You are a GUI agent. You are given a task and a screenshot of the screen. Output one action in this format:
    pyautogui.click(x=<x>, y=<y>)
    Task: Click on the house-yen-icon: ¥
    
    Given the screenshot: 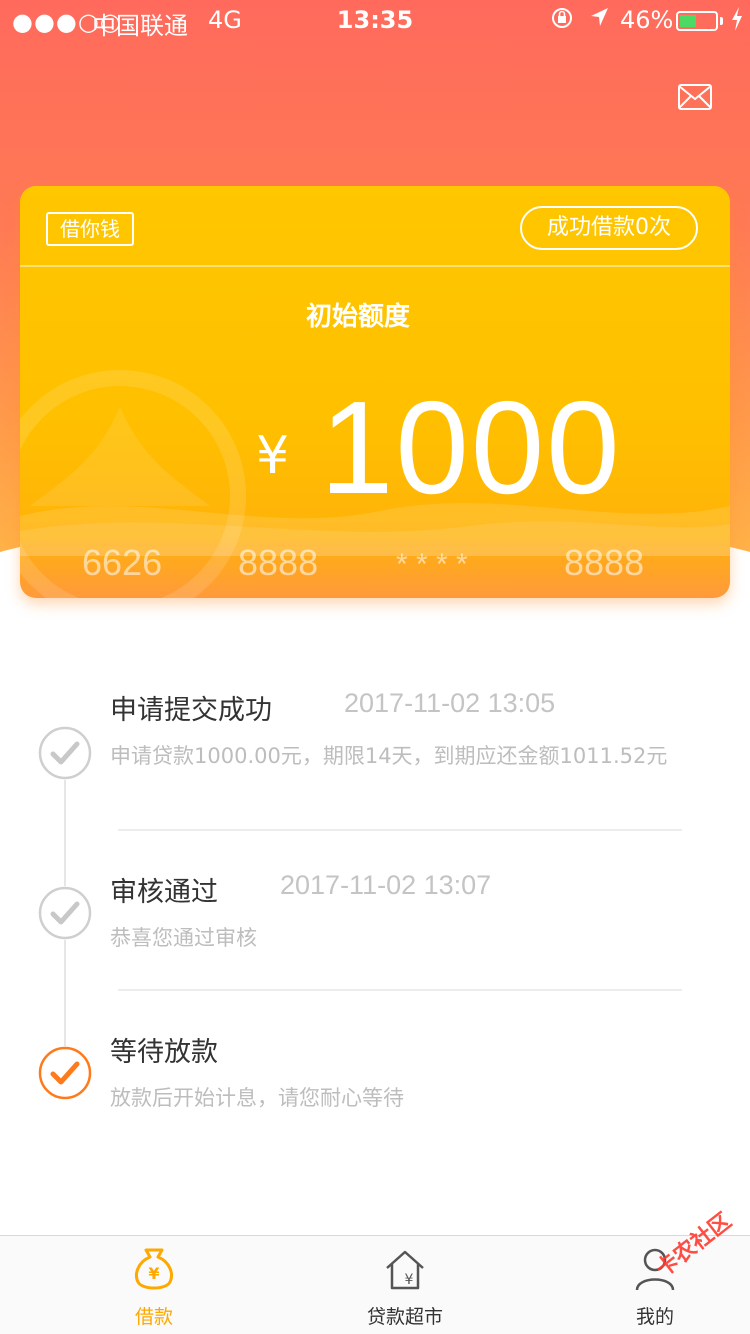 What is the action you would take?
    pyautogui.click(x=405, y=1270)
    